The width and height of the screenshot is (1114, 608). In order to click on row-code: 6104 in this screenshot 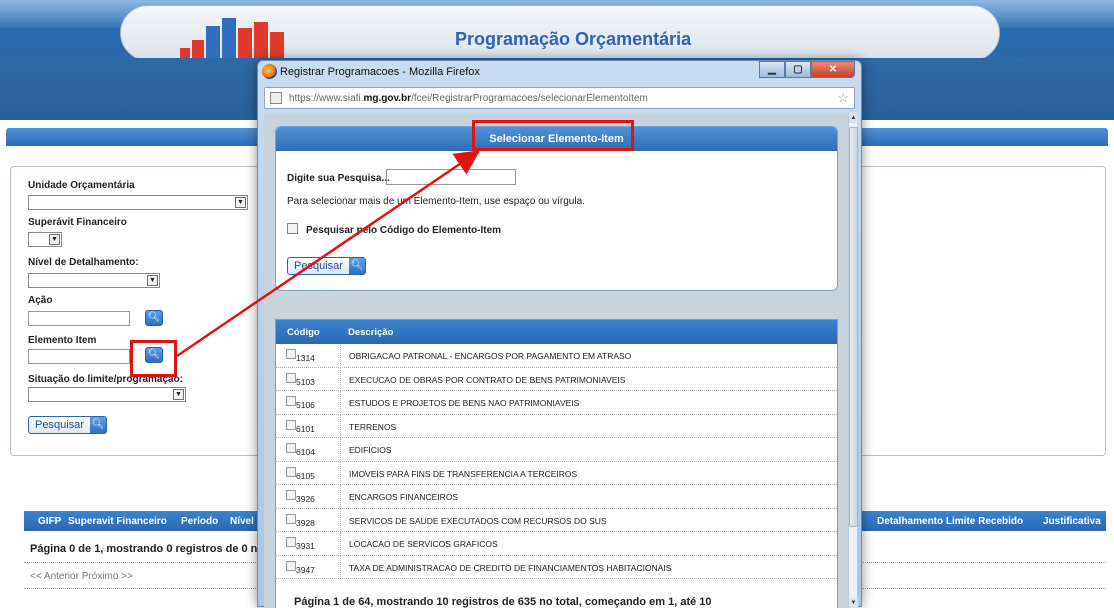, I will do `click(305, 452)`.